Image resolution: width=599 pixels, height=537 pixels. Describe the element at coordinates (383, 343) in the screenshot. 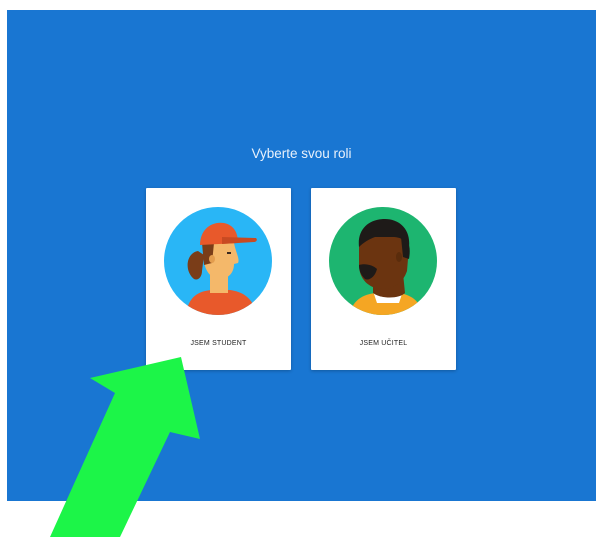

I see `teacher-role-label: JSEM UČITEL` at that location.